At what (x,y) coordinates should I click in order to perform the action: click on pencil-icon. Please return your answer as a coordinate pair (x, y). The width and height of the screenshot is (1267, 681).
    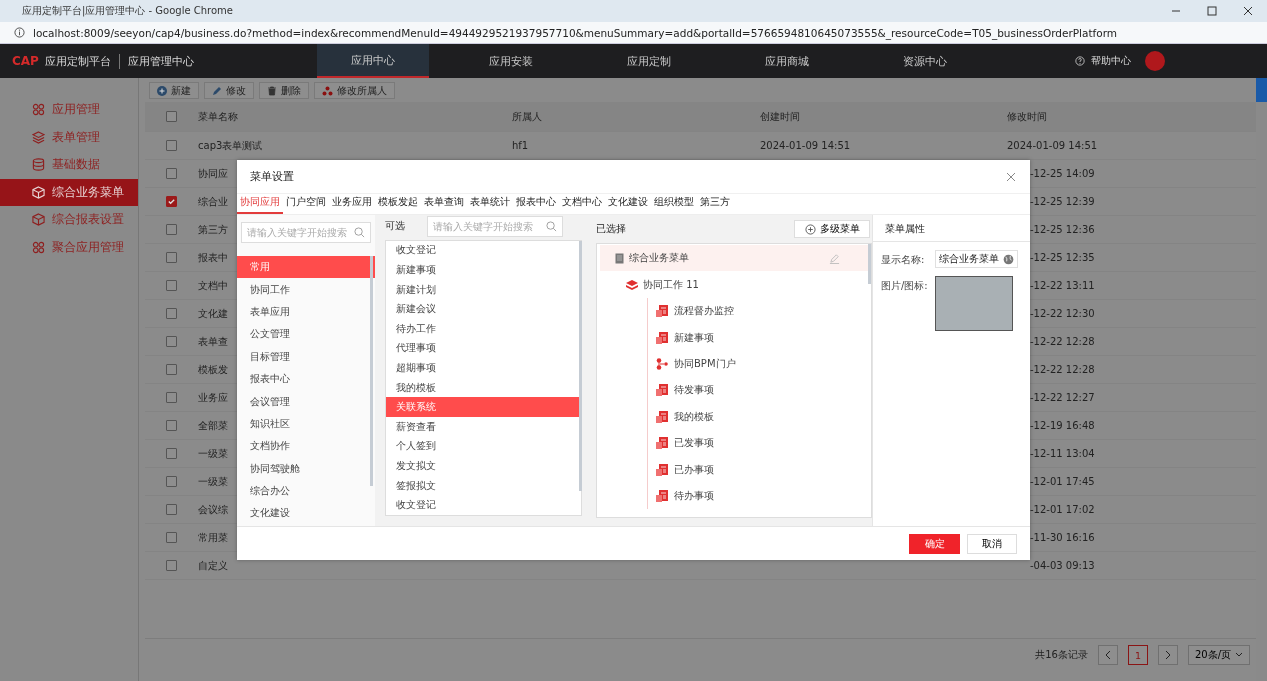
    Looking at the image, I should click on (834, 258).